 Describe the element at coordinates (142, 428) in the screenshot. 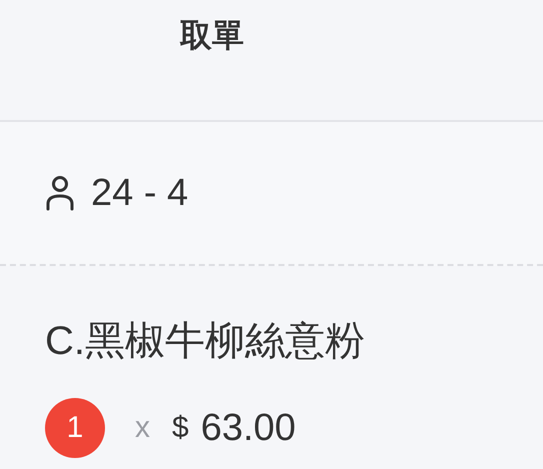

I see `times-sign: x` at that location.